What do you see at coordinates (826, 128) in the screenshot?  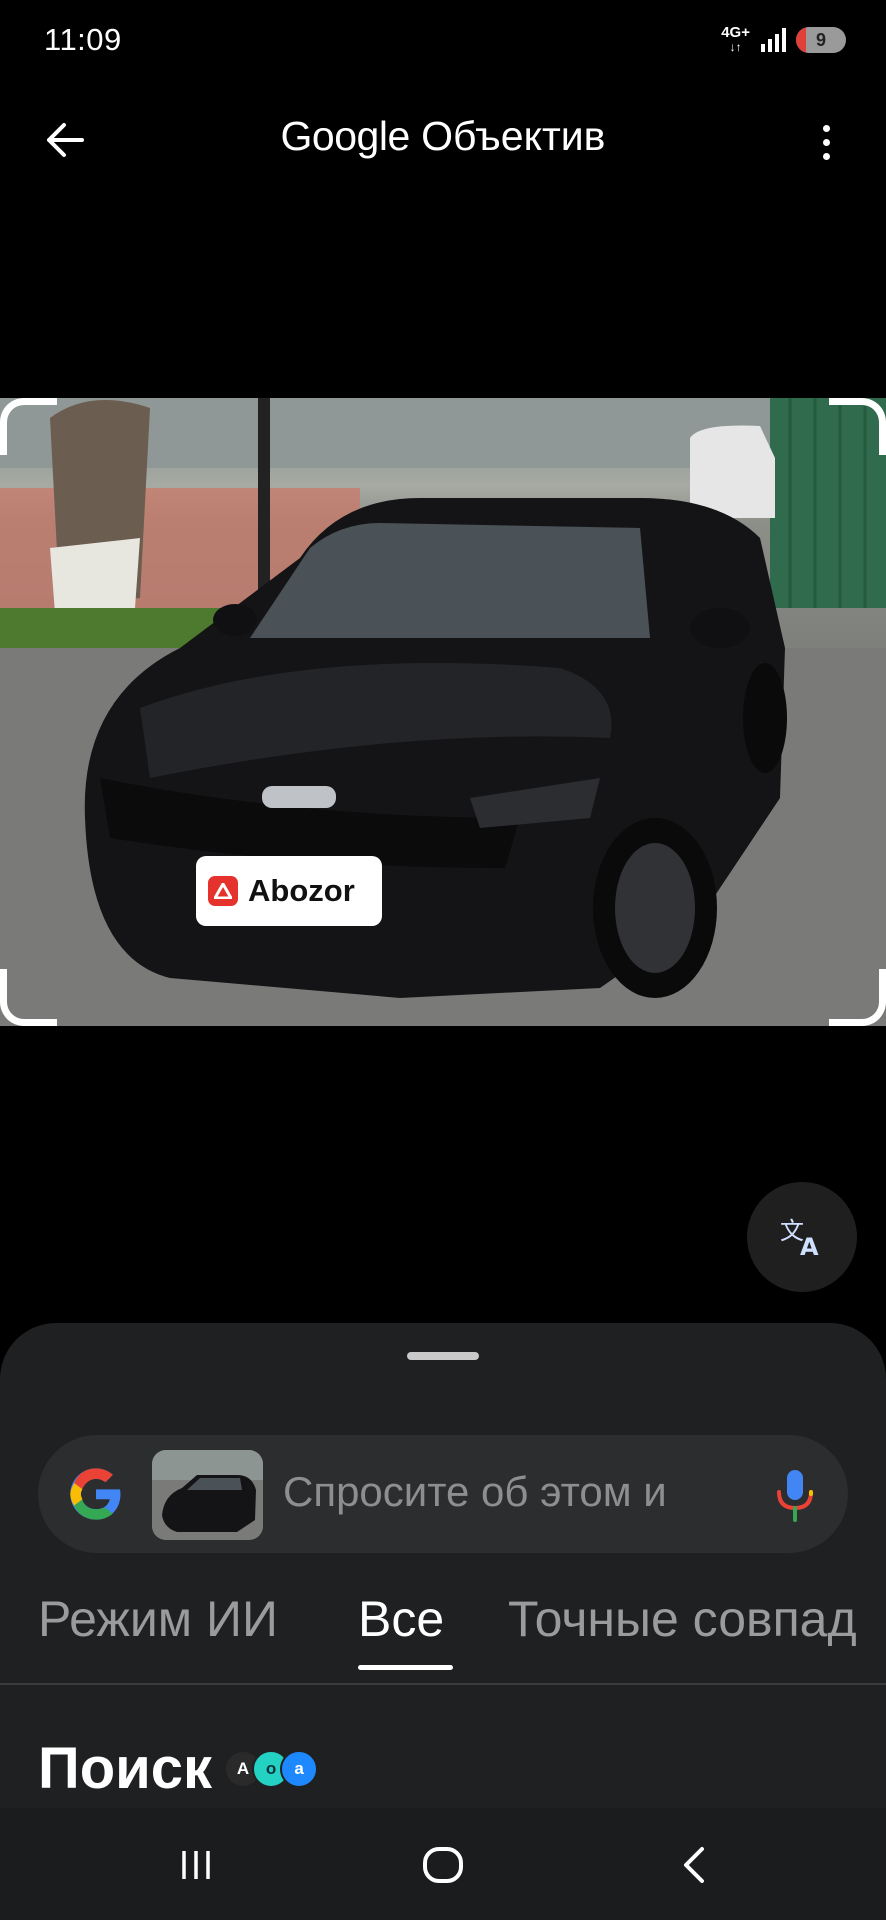 I see `more-vert-icon` at bounding box center [826, 128].